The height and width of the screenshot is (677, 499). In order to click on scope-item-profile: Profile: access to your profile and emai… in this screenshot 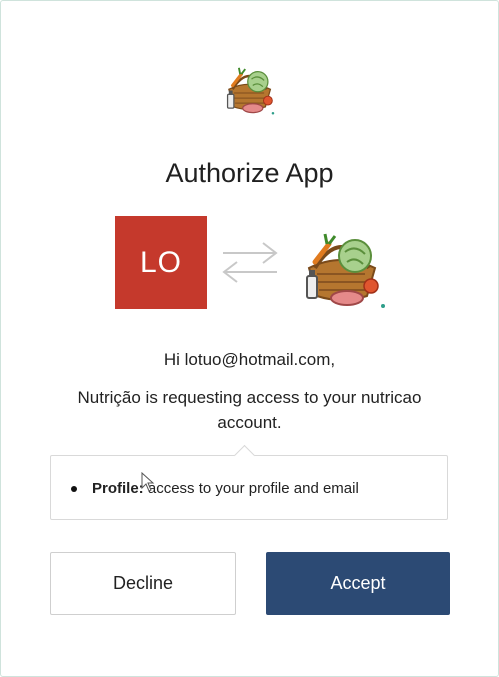, I will do `click(215, 488)`.